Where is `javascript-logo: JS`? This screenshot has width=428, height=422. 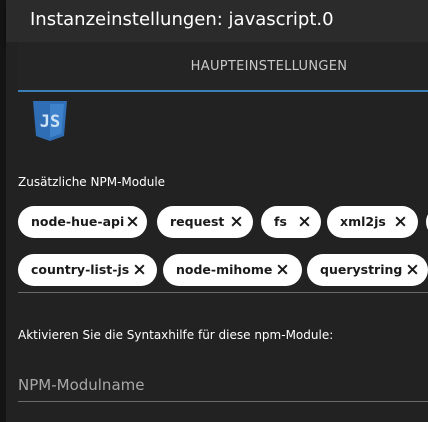 javascript-logo: JS is located at coordinates (50, 121).